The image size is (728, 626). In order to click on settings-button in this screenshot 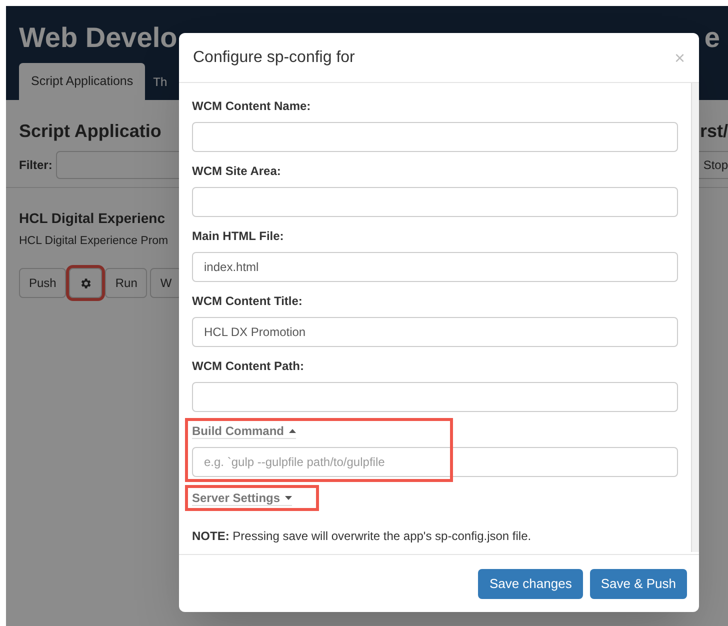, I will do `click(85, 283)`.